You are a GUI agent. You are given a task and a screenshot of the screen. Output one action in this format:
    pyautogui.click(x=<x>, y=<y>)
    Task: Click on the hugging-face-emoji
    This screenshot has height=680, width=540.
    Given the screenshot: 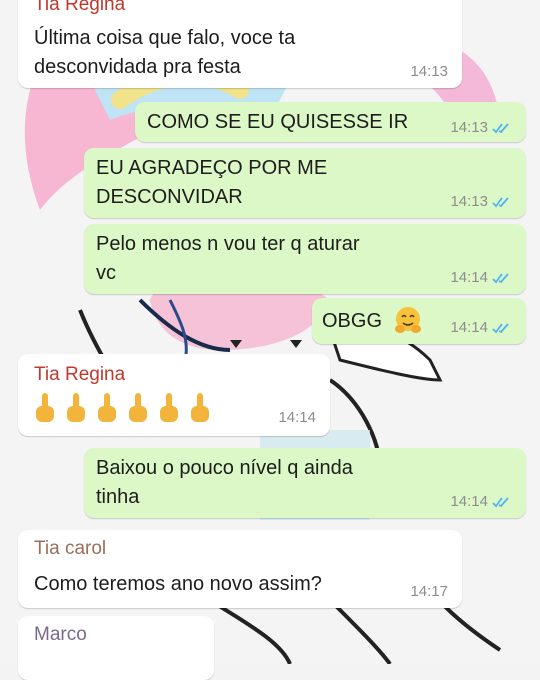 What is the action you would take?
    pyautogui.click(x=408, y=319)
    